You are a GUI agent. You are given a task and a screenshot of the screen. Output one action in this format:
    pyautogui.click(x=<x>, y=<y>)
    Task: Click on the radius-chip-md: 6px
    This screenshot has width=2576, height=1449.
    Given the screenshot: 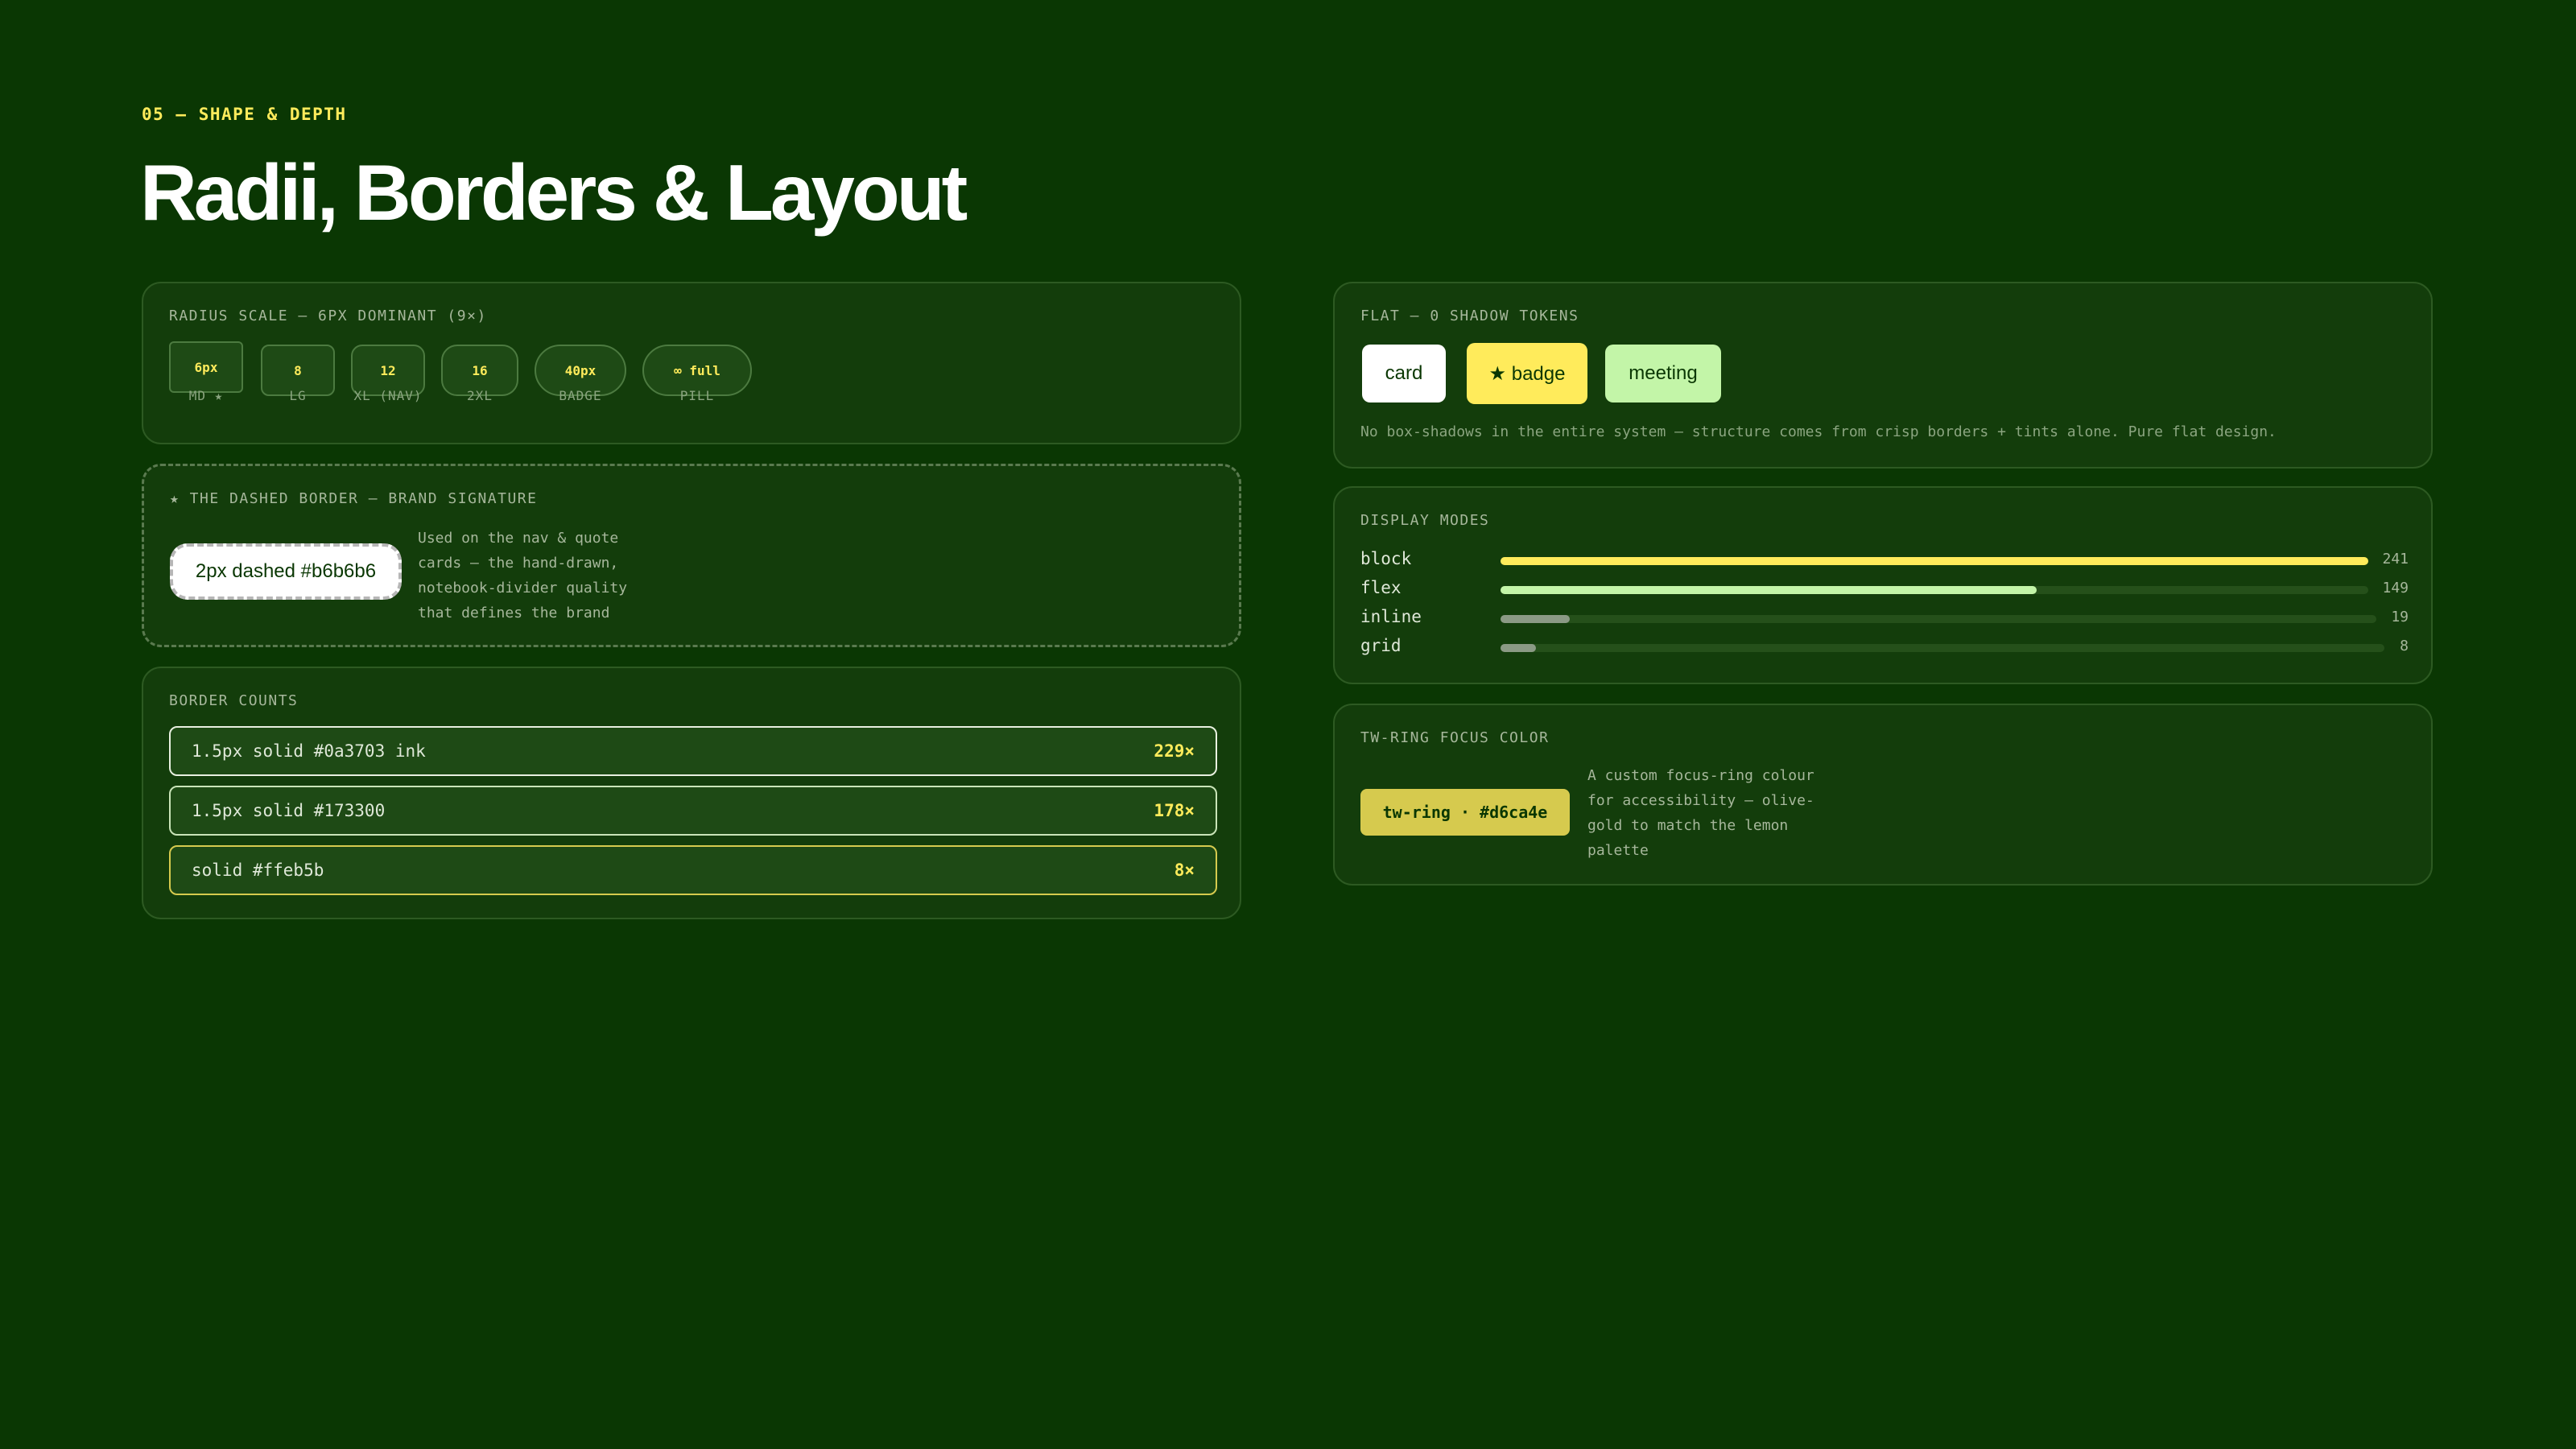 What is the action you would take?
    pyautogui.click(x=206, y=367)
    